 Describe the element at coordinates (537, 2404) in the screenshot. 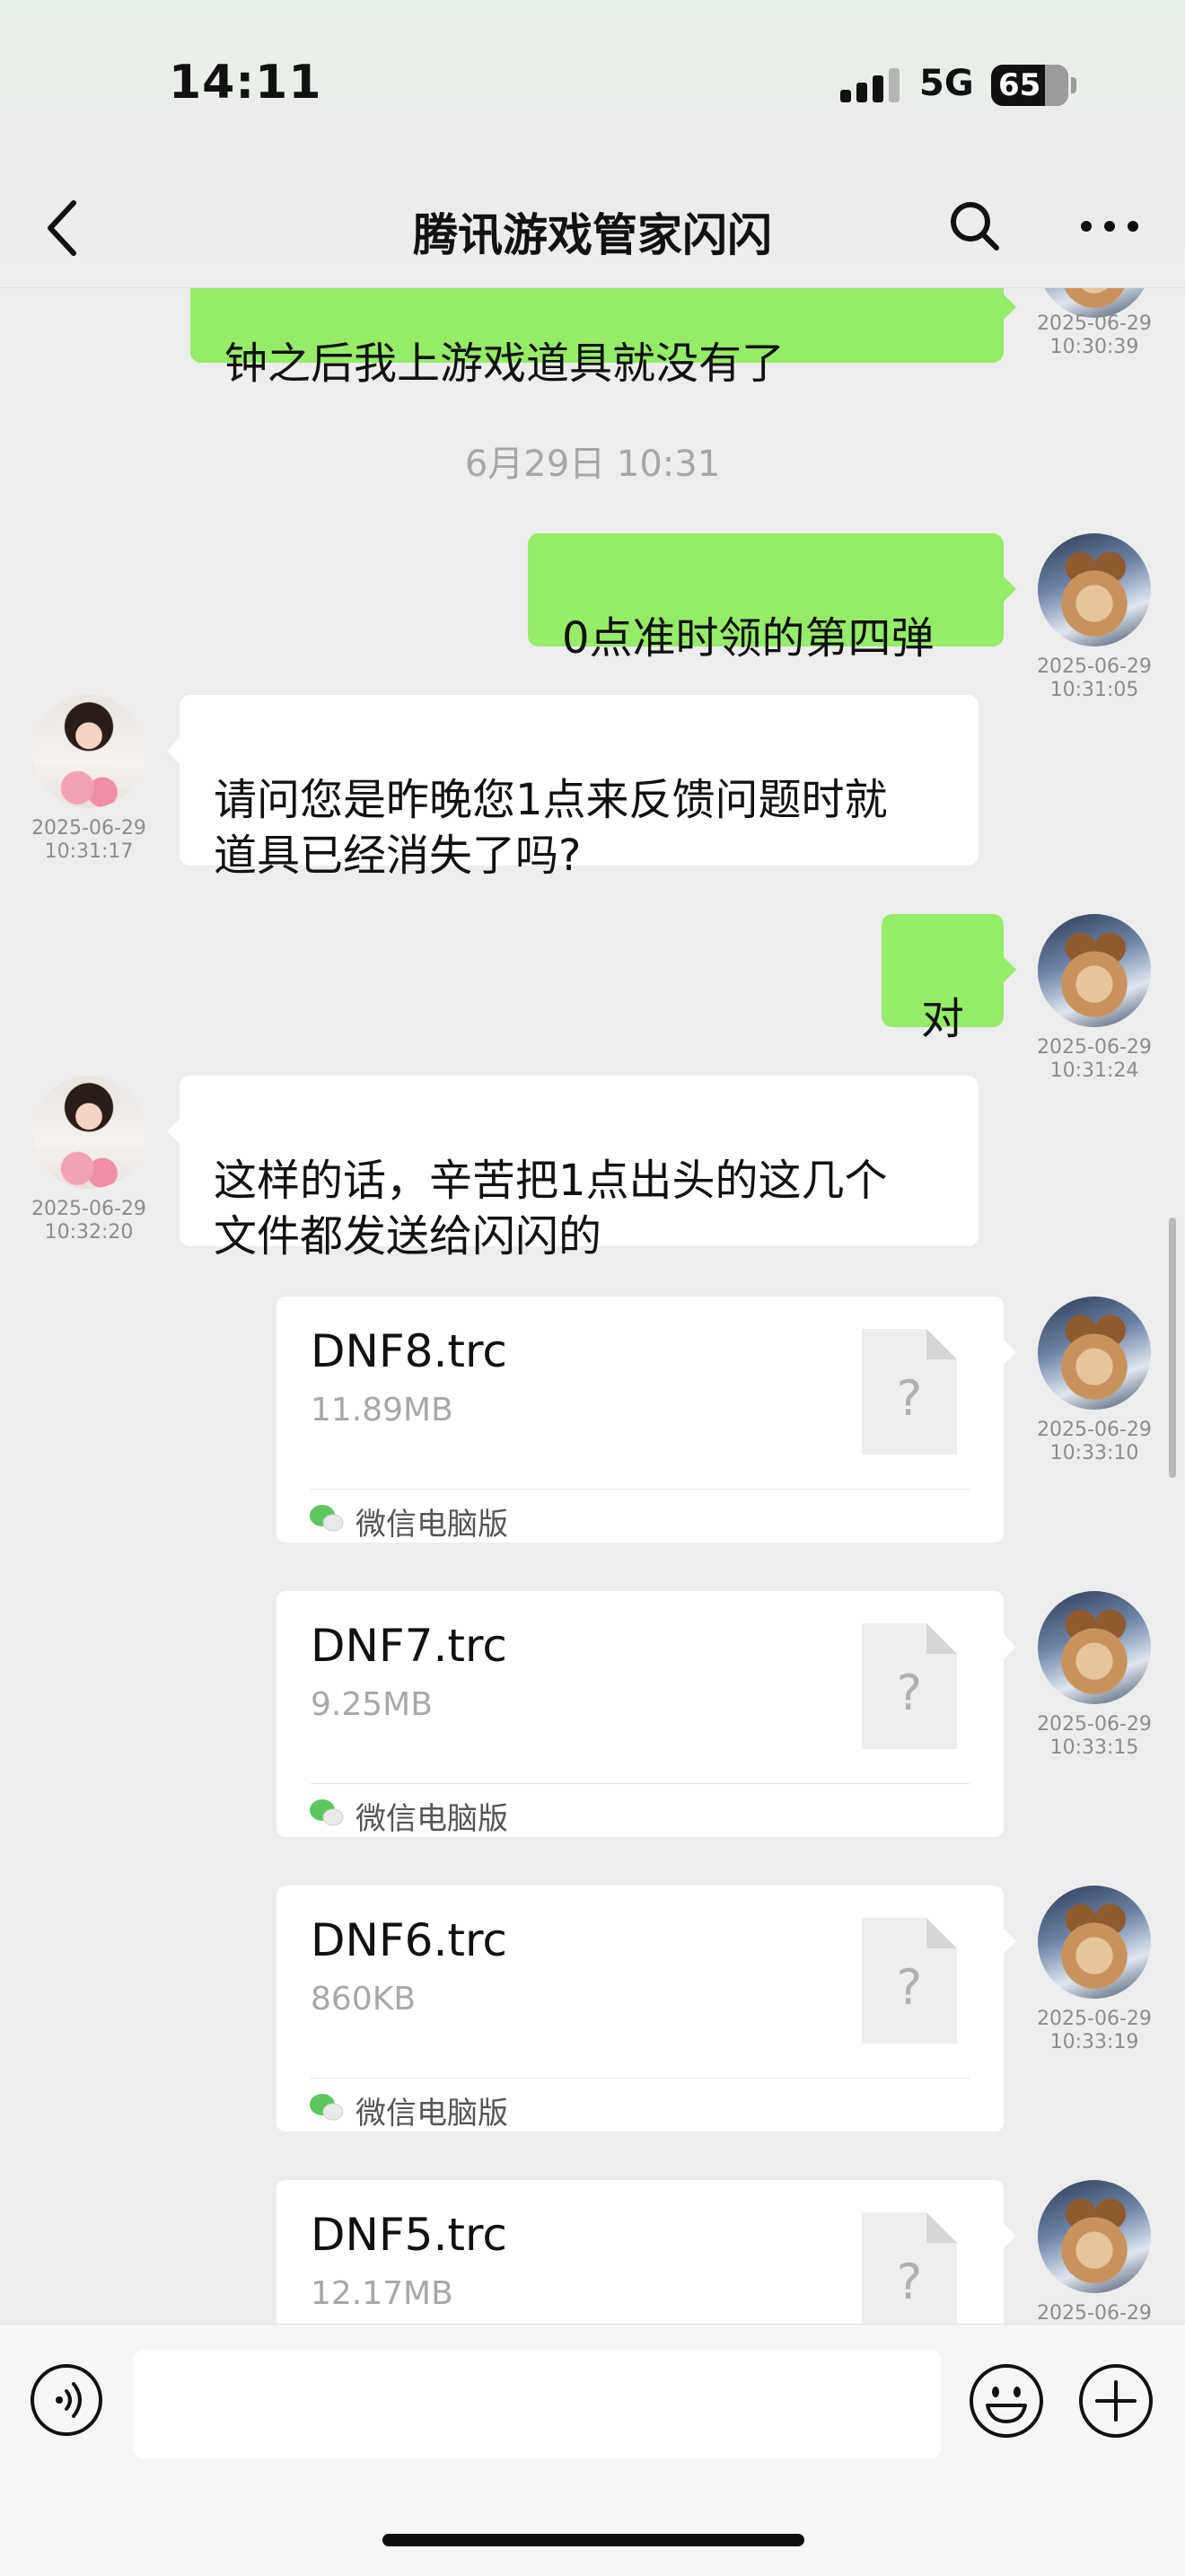

I see `message-input` at that location.